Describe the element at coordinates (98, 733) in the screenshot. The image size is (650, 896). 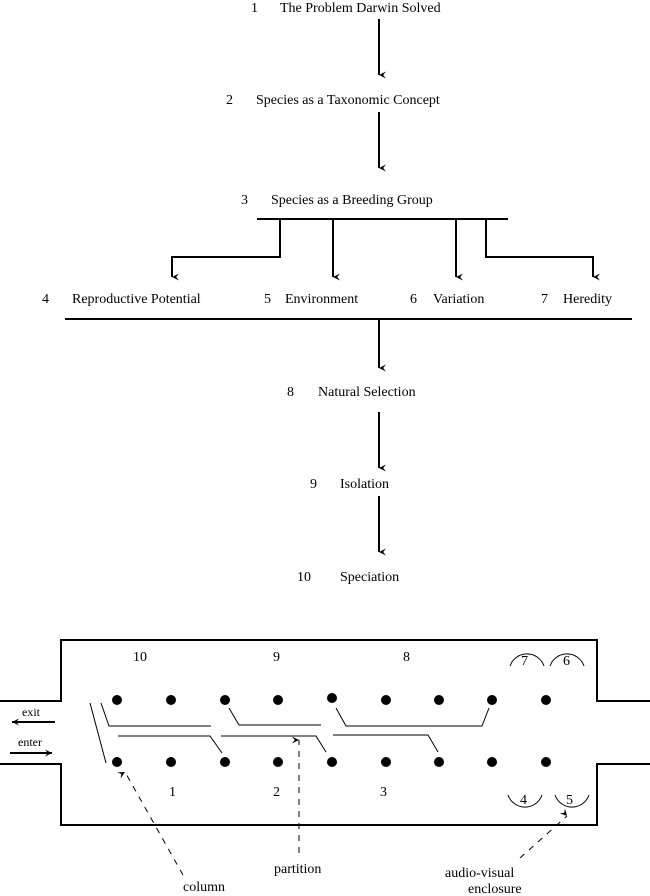
I see `partition-entry-left` at that location.